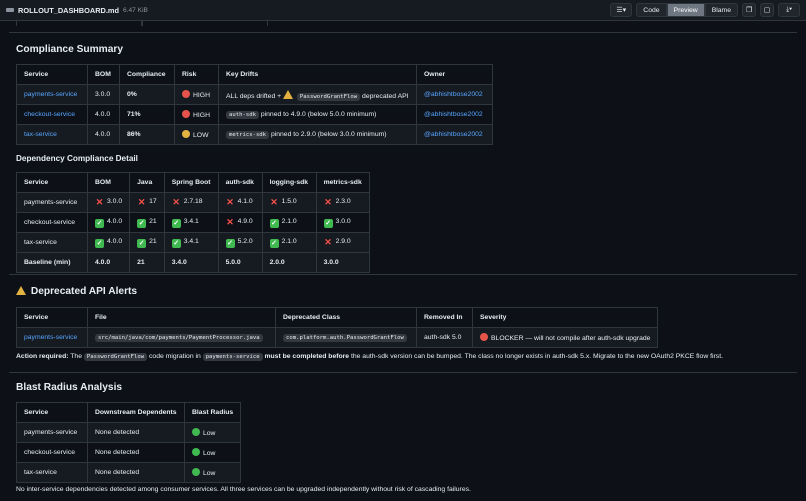 This screenshot has width=806, height=501. What do you see at coordinates (444, 337) in the screenshot?
I see `removed-cell: auth-sdk 5.0` at bounding box center [444, 337].